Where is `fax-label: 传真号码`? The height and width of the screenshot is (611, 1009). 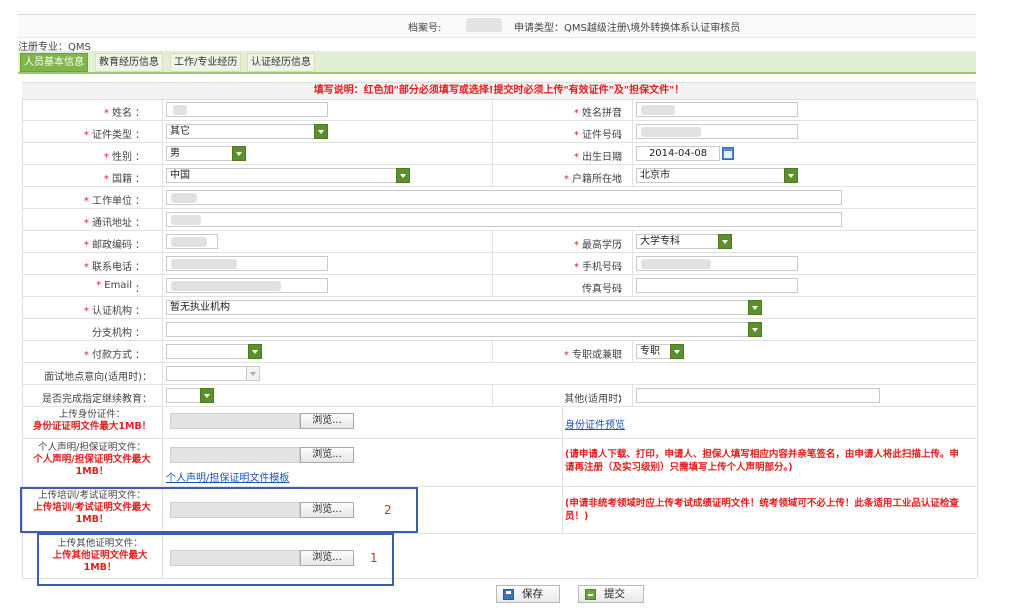
fax-label: 传真号码 is located at coordinates (602, 289).